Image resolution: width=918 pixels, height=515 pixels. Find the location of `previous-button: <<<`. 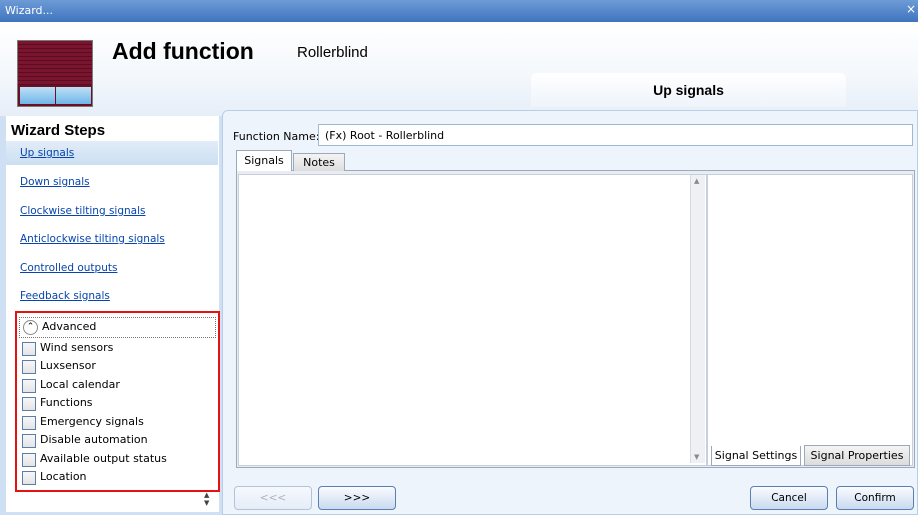

previous-button: <<< is located at coordinates (273, 498).